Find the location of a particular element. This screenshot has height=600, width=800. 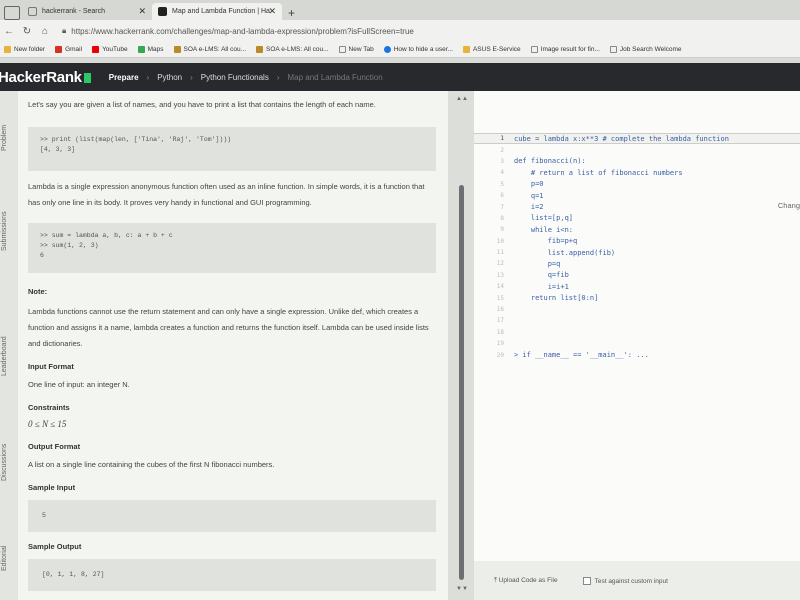

search-icon is located at coordinates (32, 11).